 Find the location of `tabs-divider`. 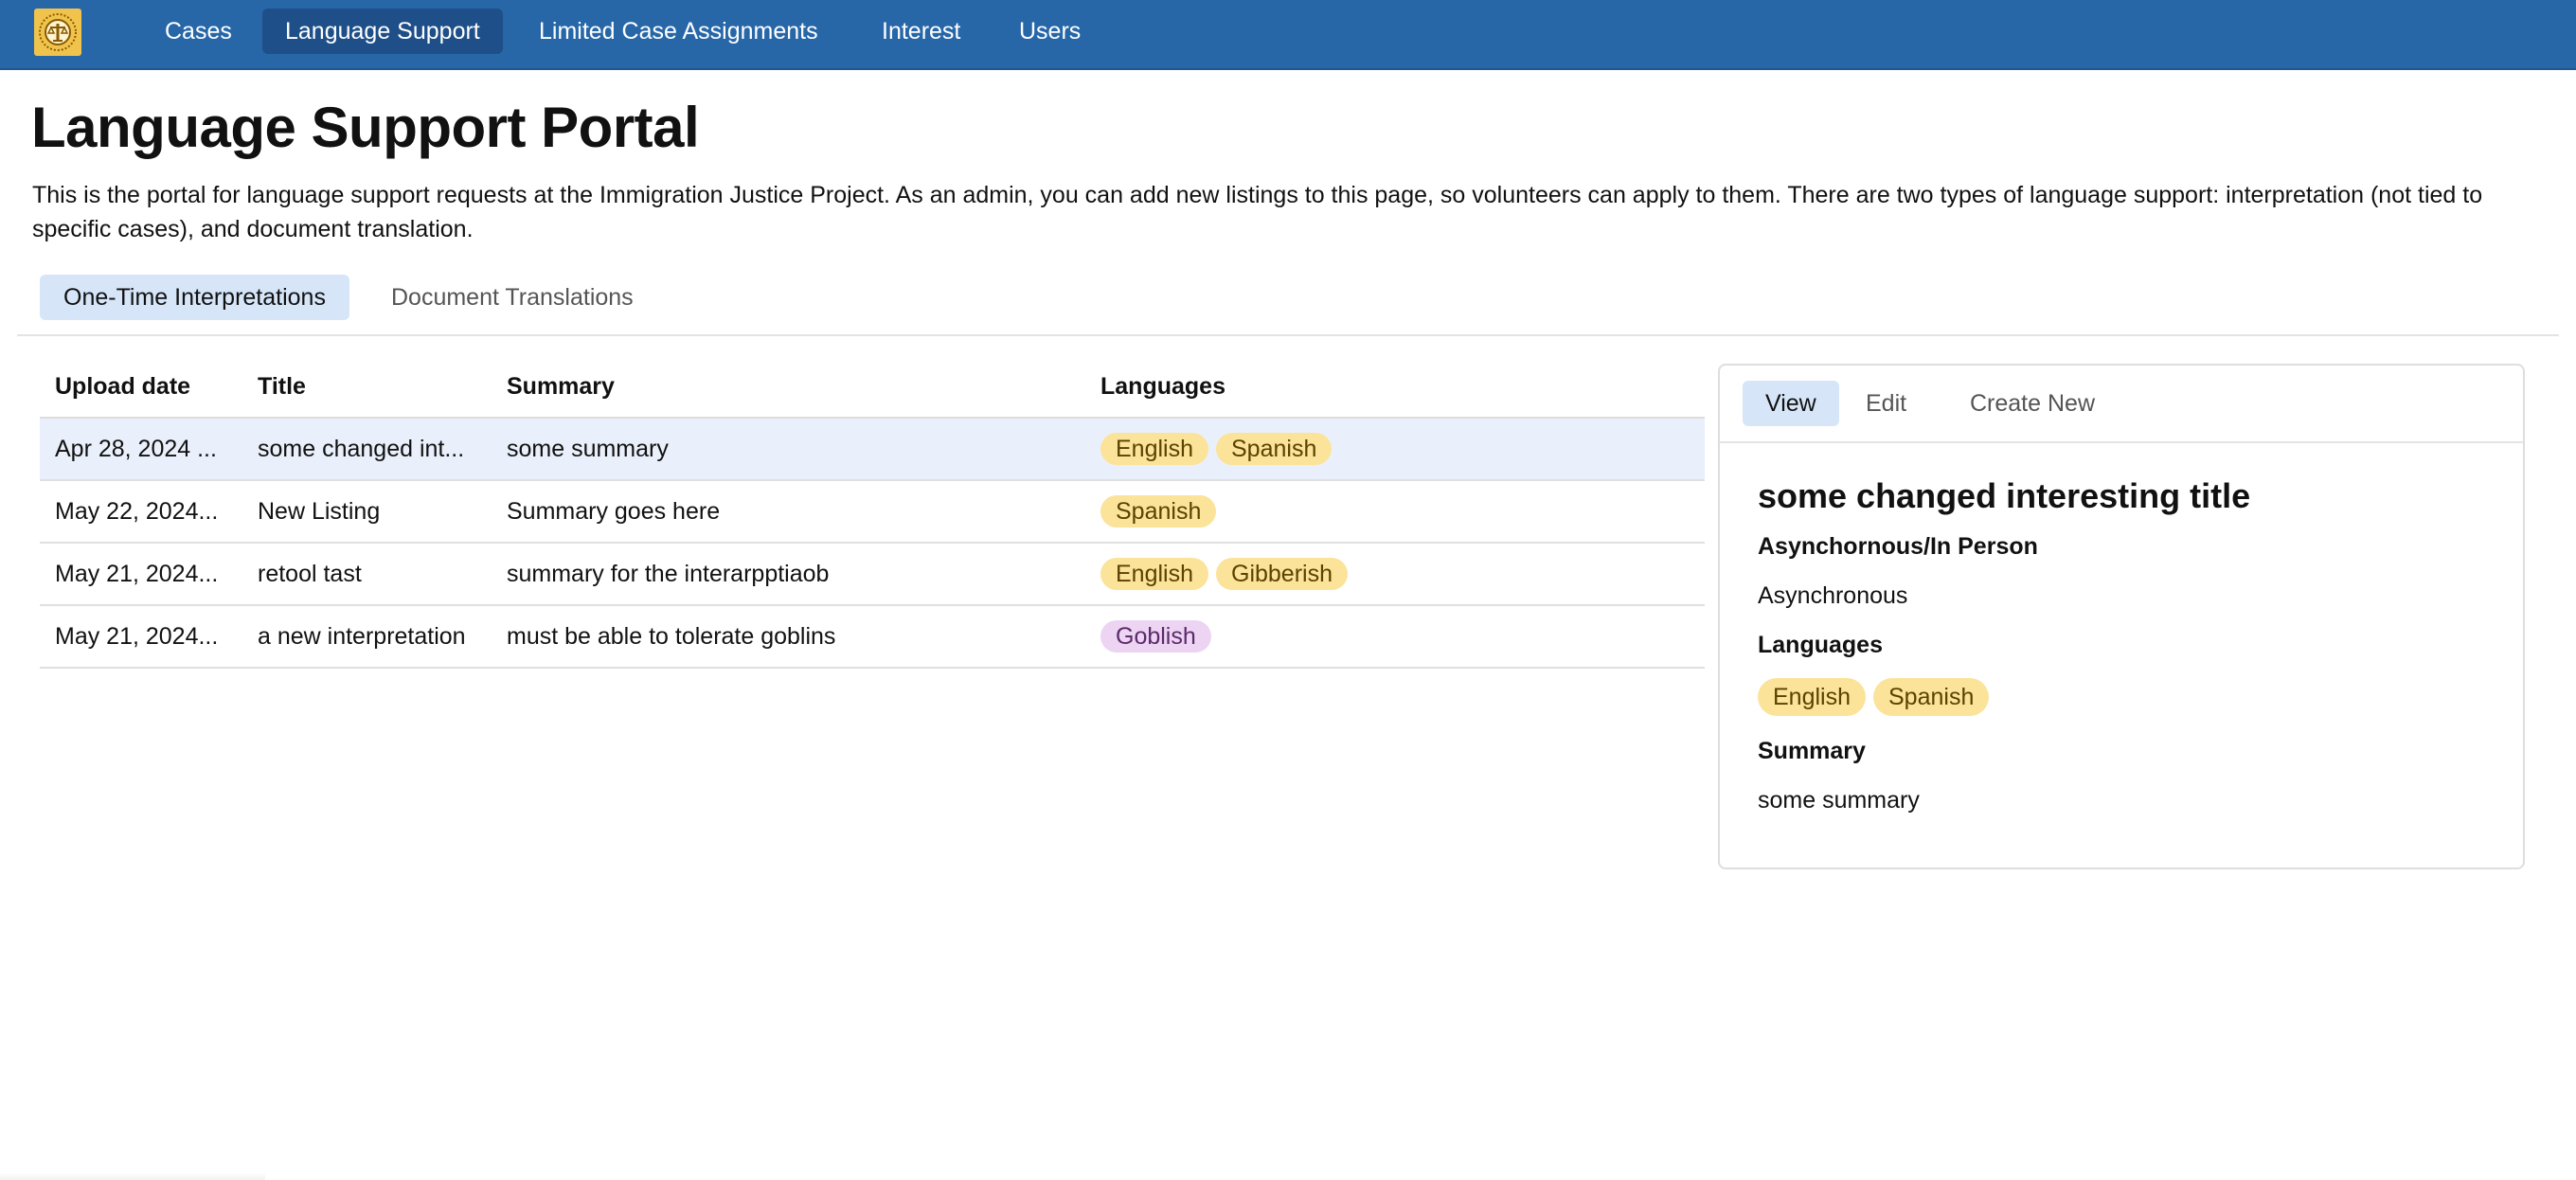

tabs-divider is located at coordinates (1288, 335).